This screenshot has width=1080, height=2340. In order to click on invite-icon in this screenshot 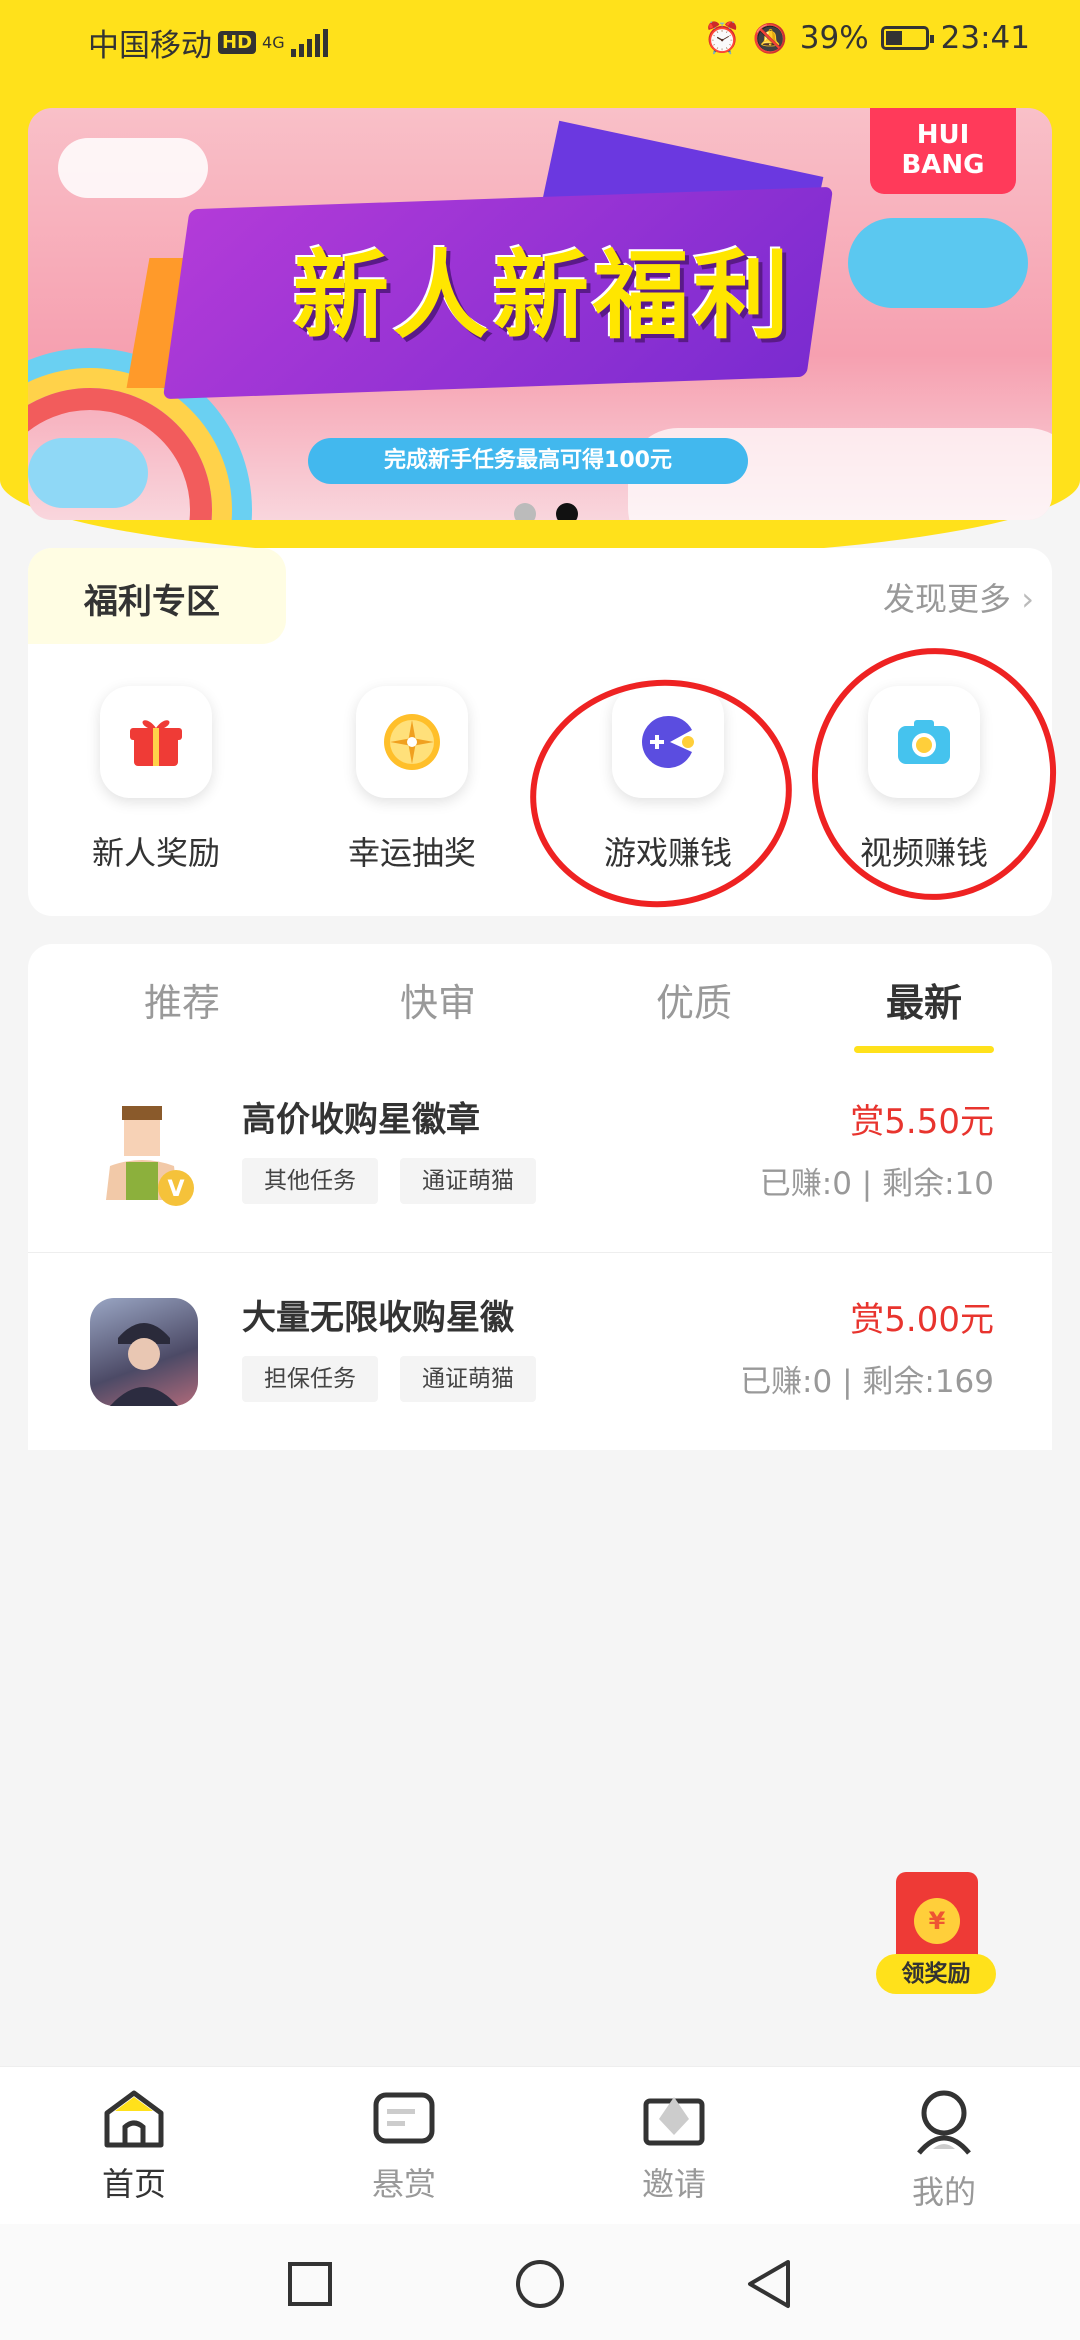, I will do `click(674, 2121)`.